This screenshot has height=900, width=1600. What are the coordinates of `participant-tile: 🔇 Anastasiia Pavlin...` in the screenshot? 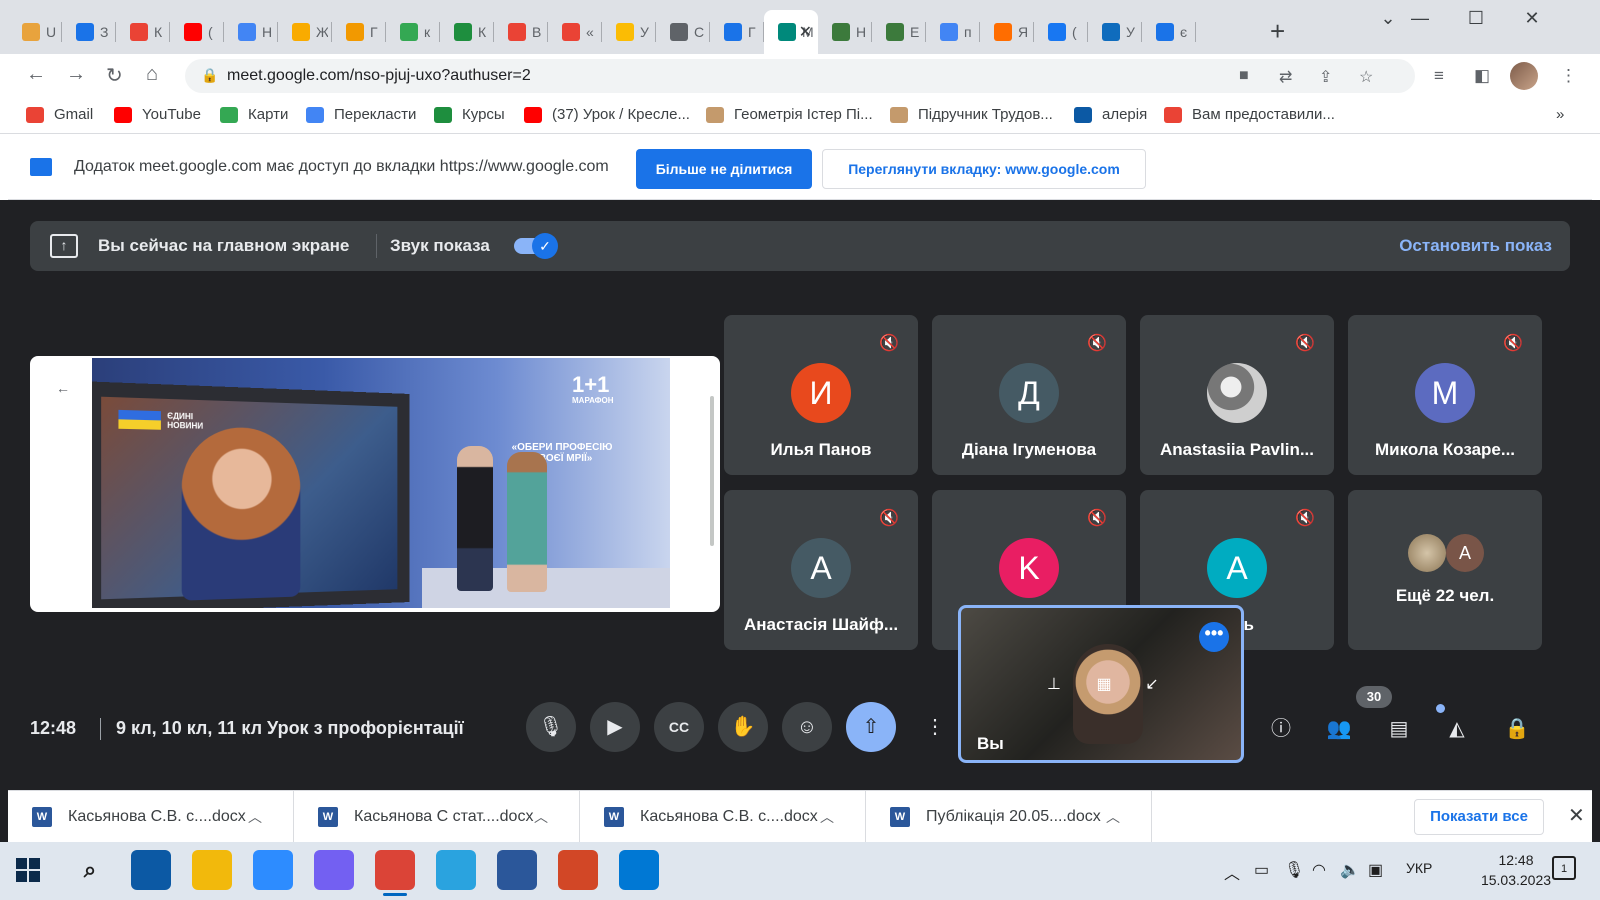 It's located at (1237, 395).